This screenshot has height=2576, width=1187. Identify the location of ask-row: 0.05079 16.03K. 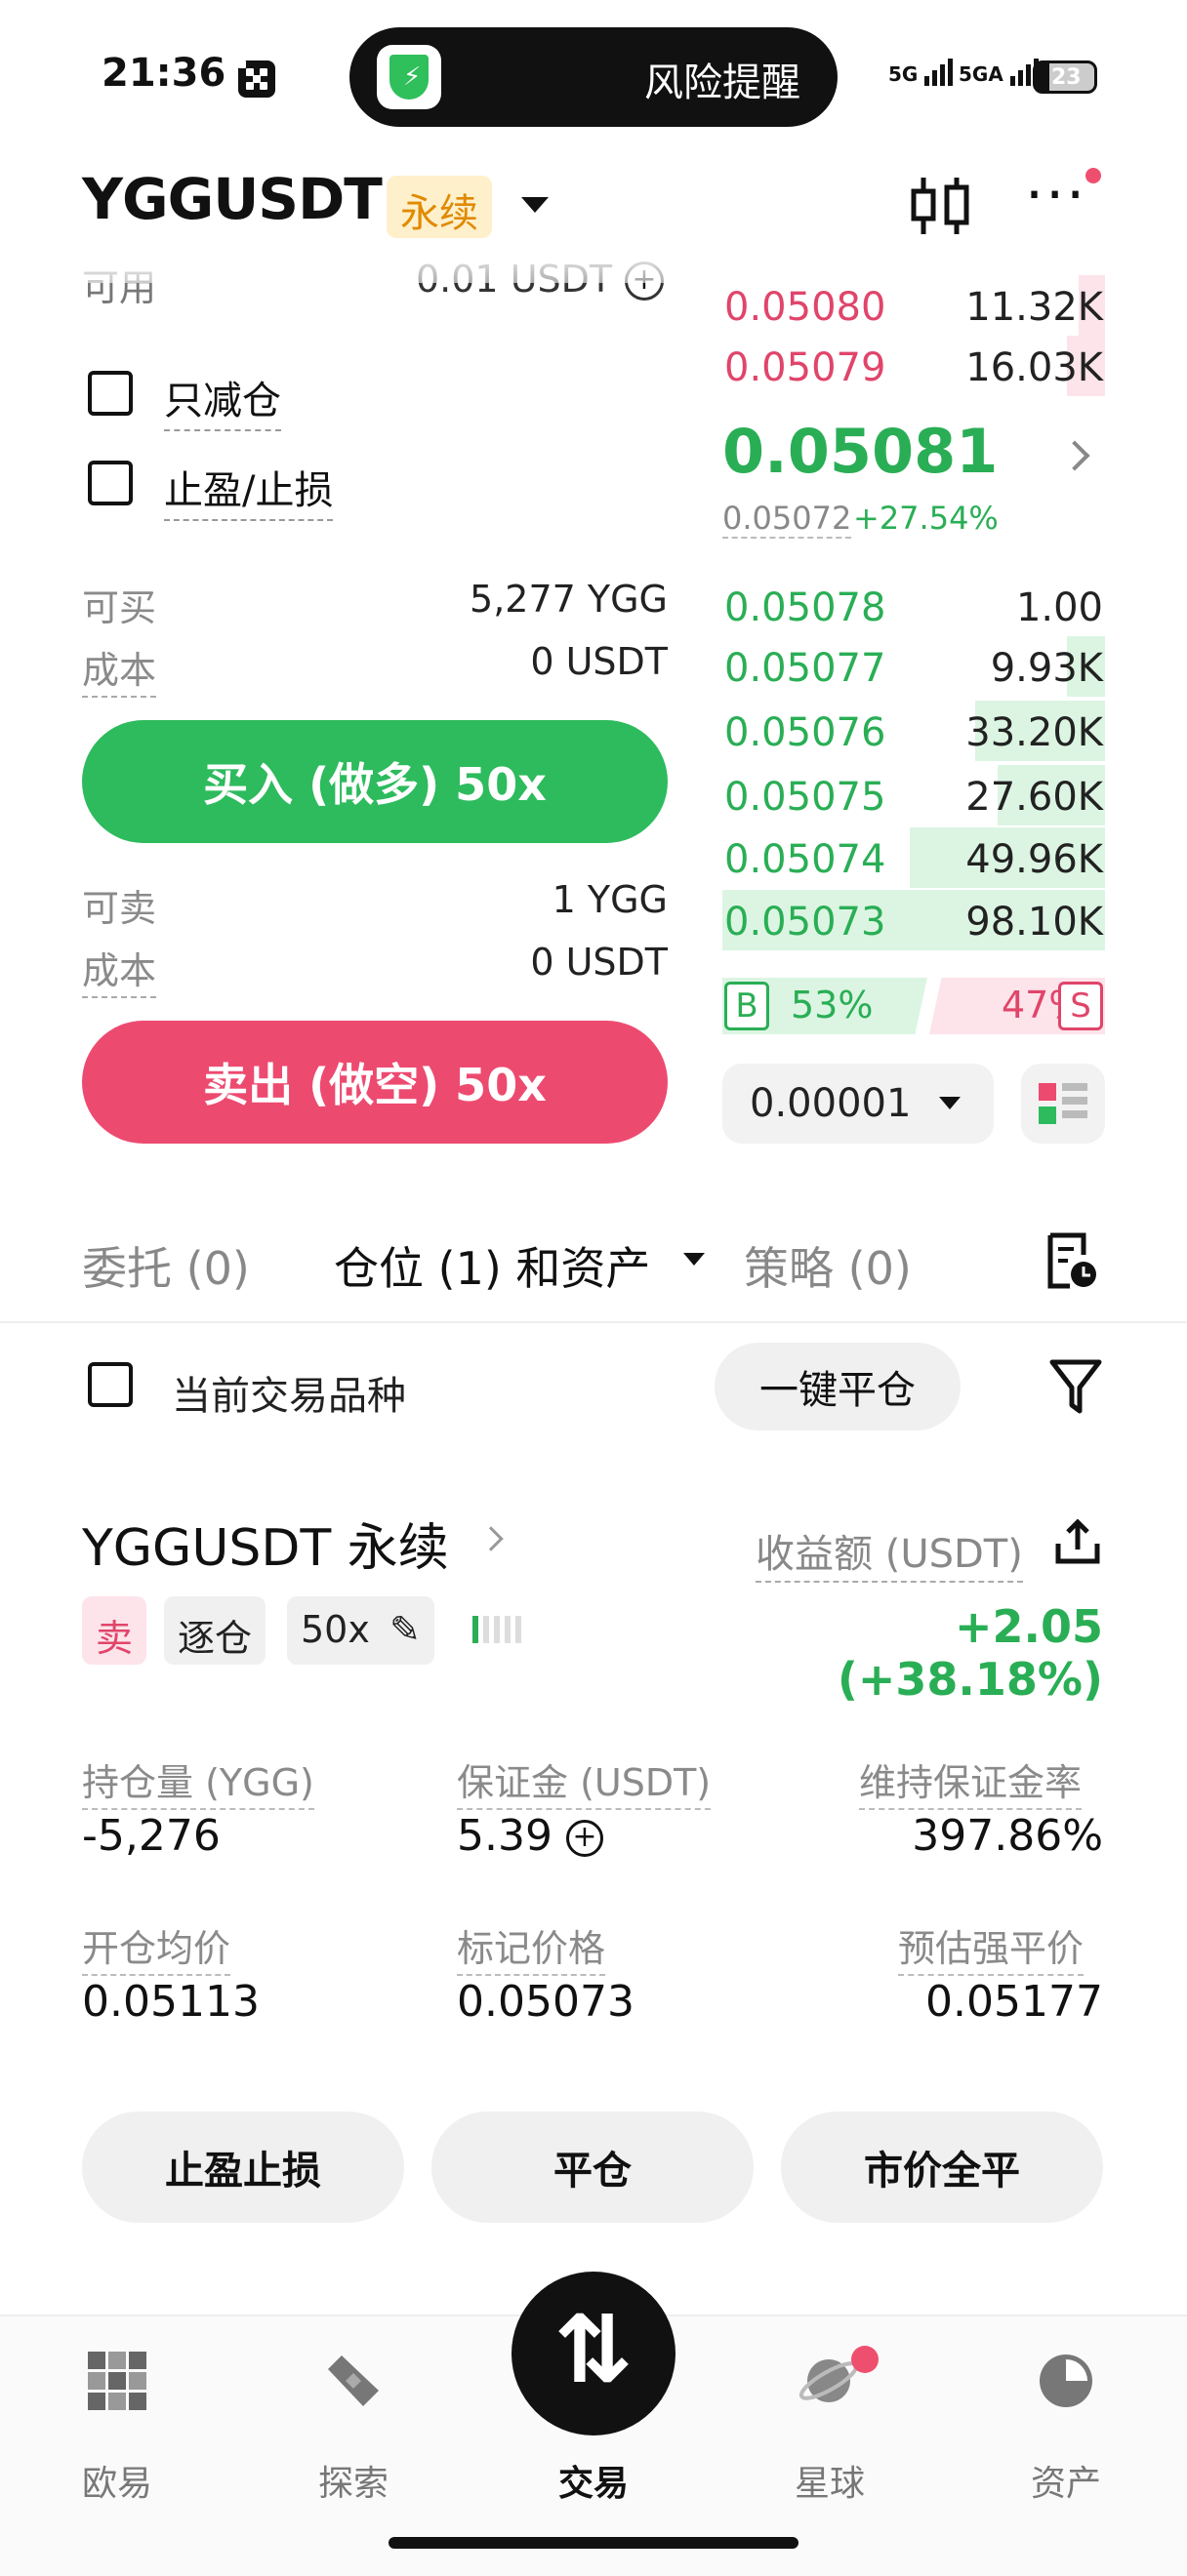
(913, 366).